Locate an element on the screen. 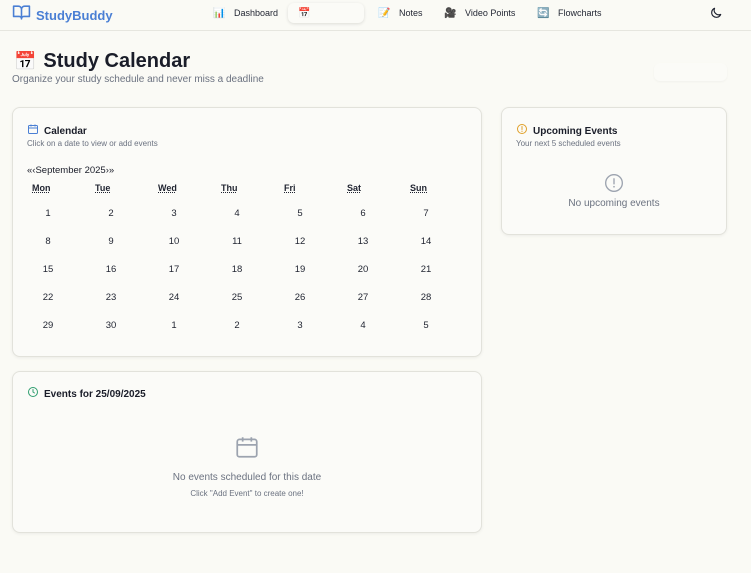 This screenshot has width=751, height=573. calendar-day-cell: 29 is located at coordinates (48, 326).